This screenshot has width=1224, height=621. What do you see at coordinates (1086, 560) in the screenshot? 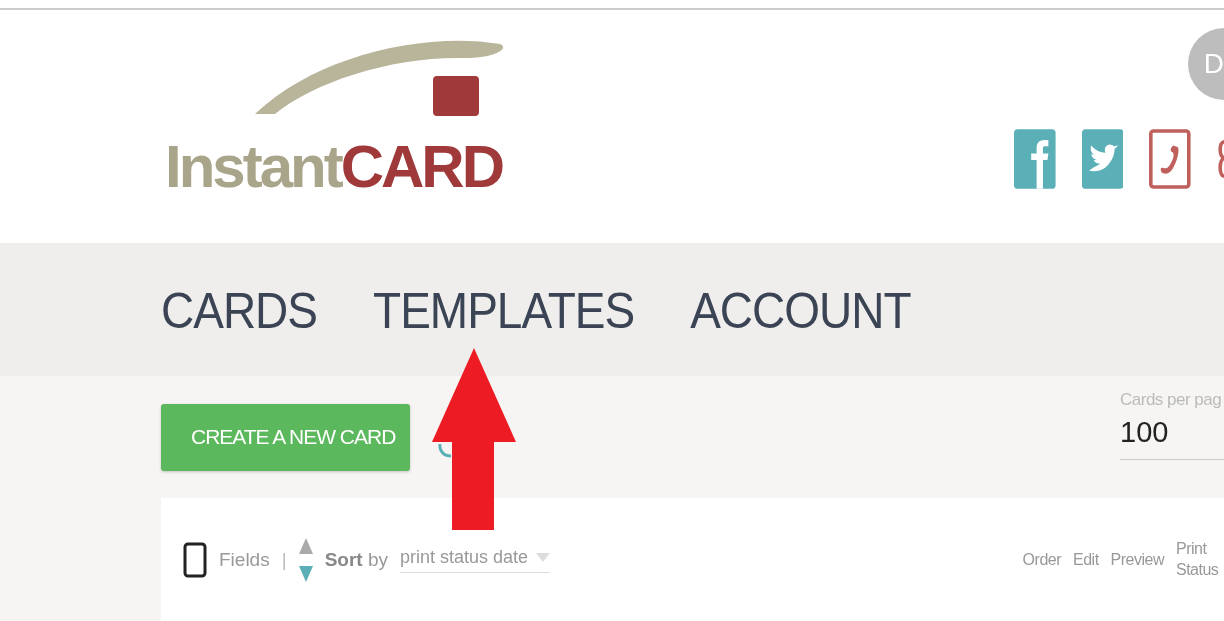
I see `column-header: Edit` at bounding box center [1086, 560].